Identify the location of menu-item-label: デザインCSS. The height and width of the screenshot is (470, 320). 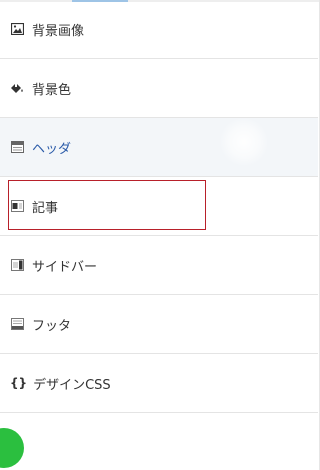
(72, 385).